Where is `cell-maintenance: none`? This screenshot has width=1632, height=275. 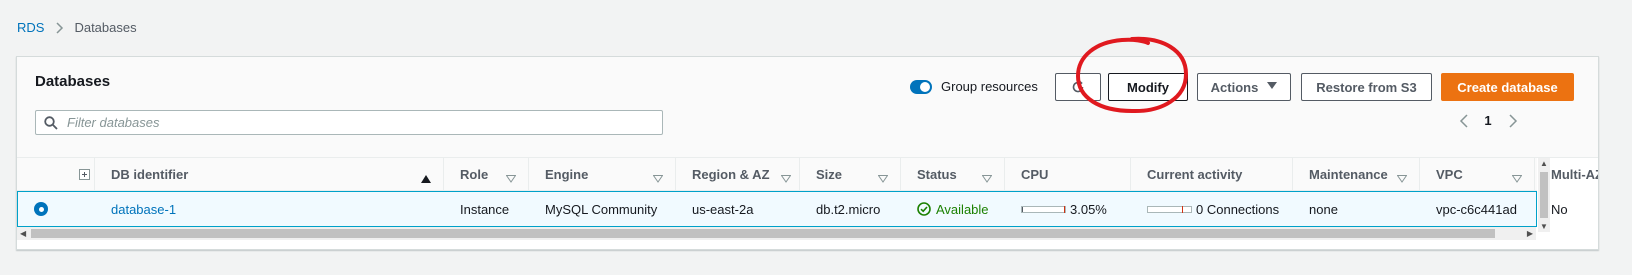 cell-maintenance: none is located at coordinates (1323, 209).